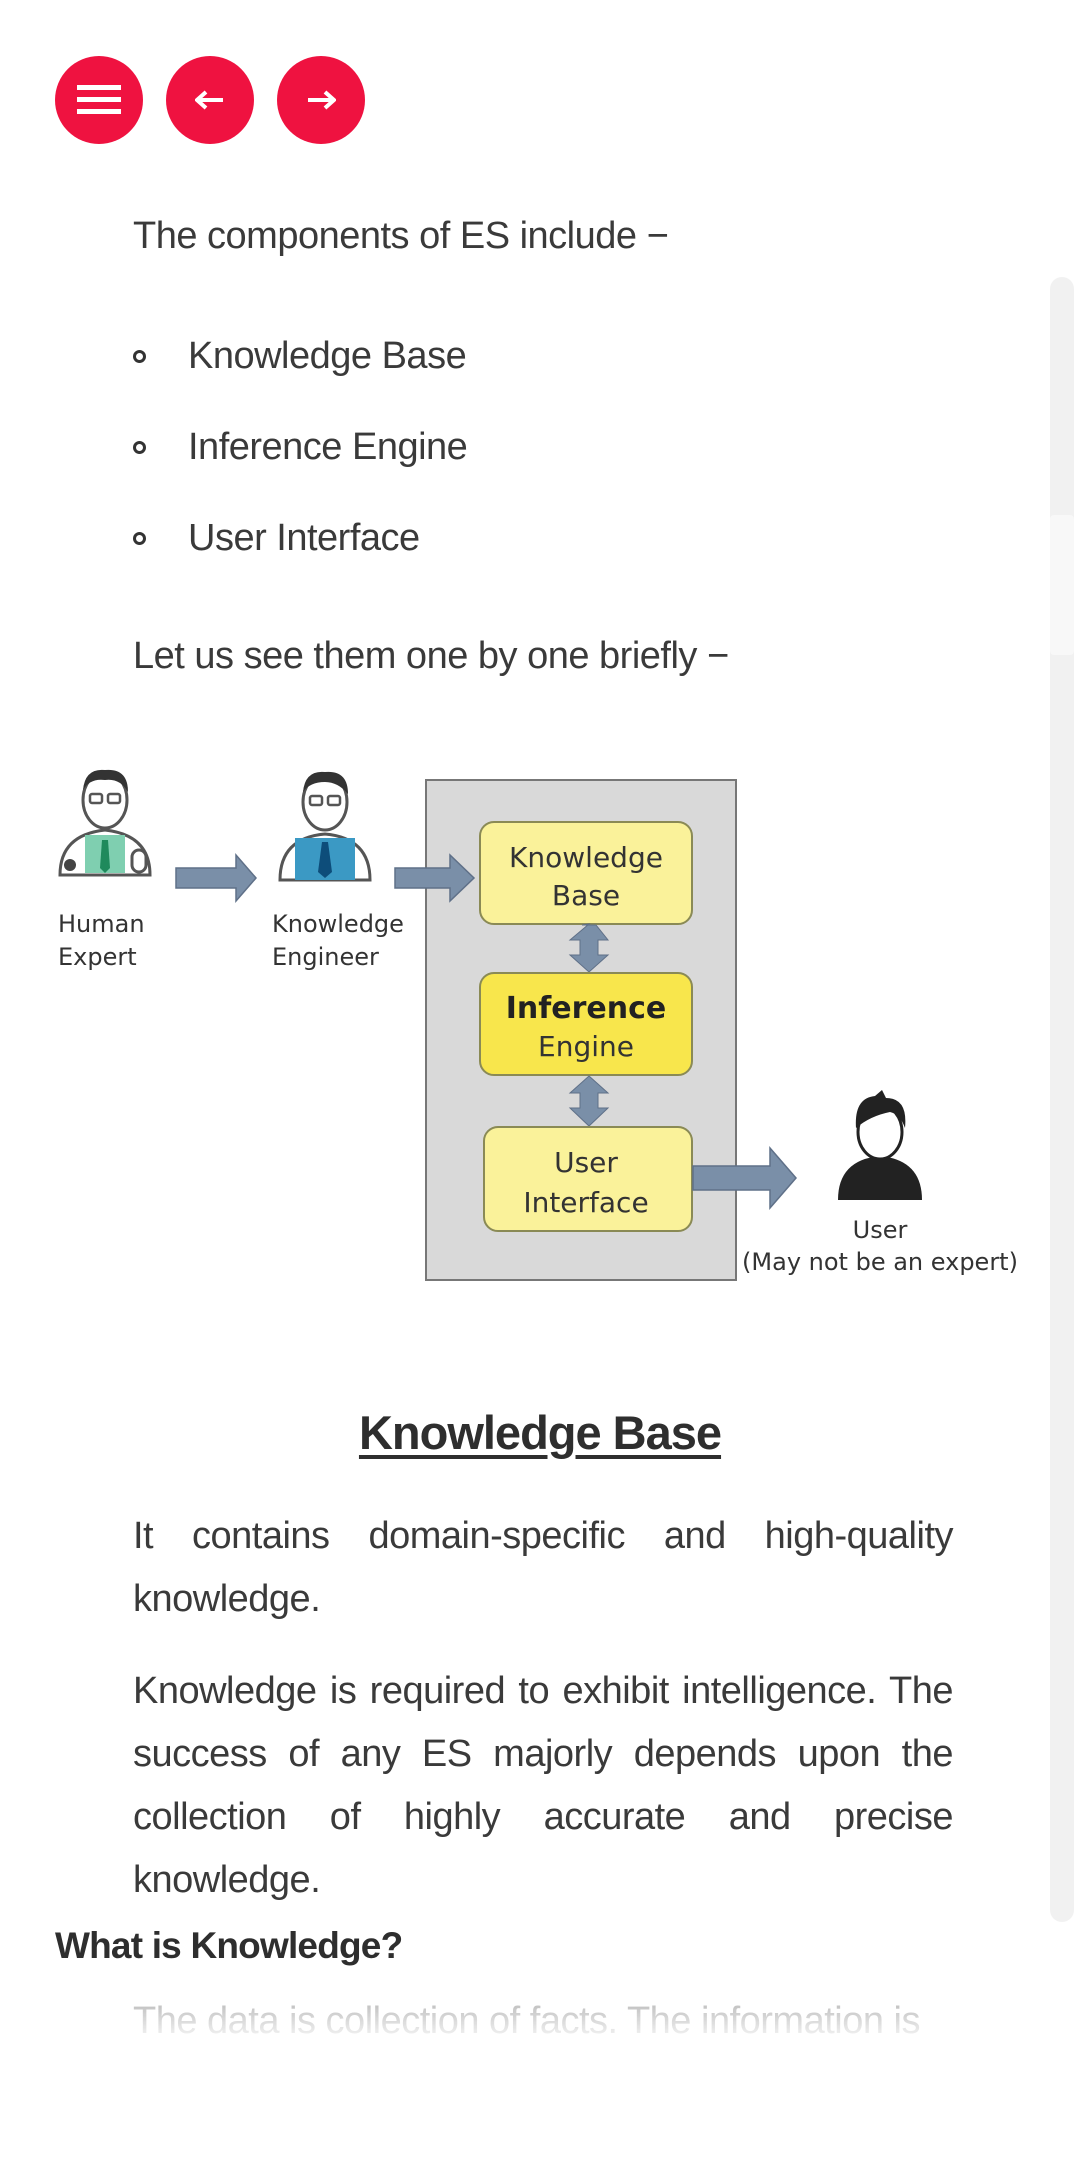  What do you see at coordinates (586, 1008) in the screenshot?
I see `inference-engine-label-1: Inference` at bounding box center [586, 1008].